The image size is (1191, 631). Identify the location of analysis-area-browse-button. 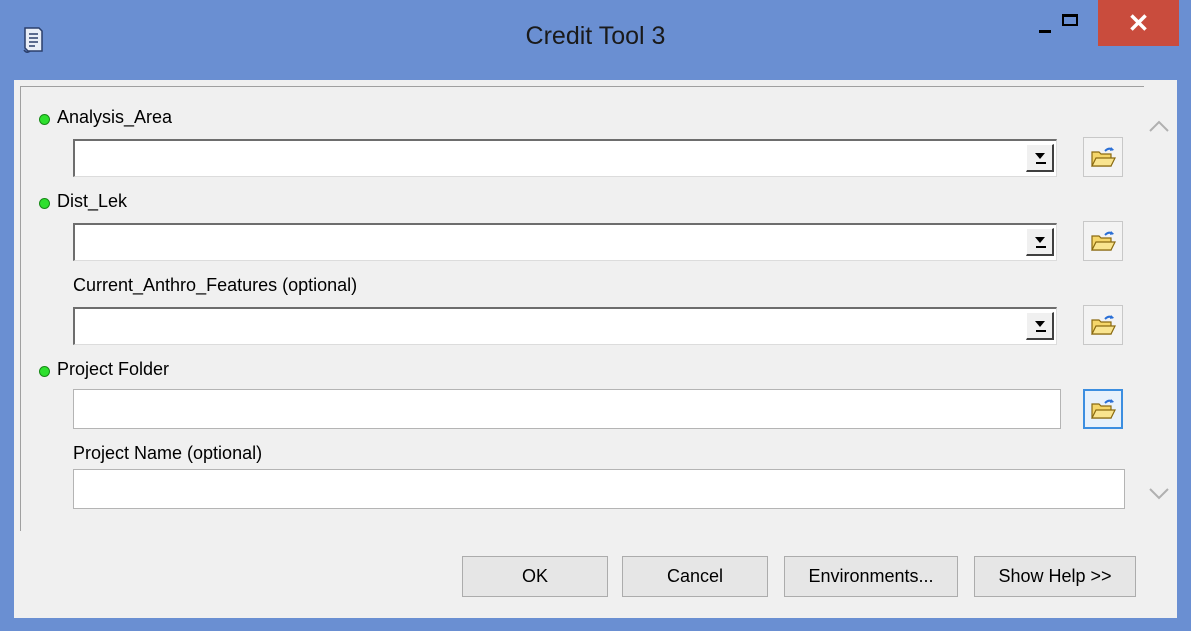
(1103, 157).